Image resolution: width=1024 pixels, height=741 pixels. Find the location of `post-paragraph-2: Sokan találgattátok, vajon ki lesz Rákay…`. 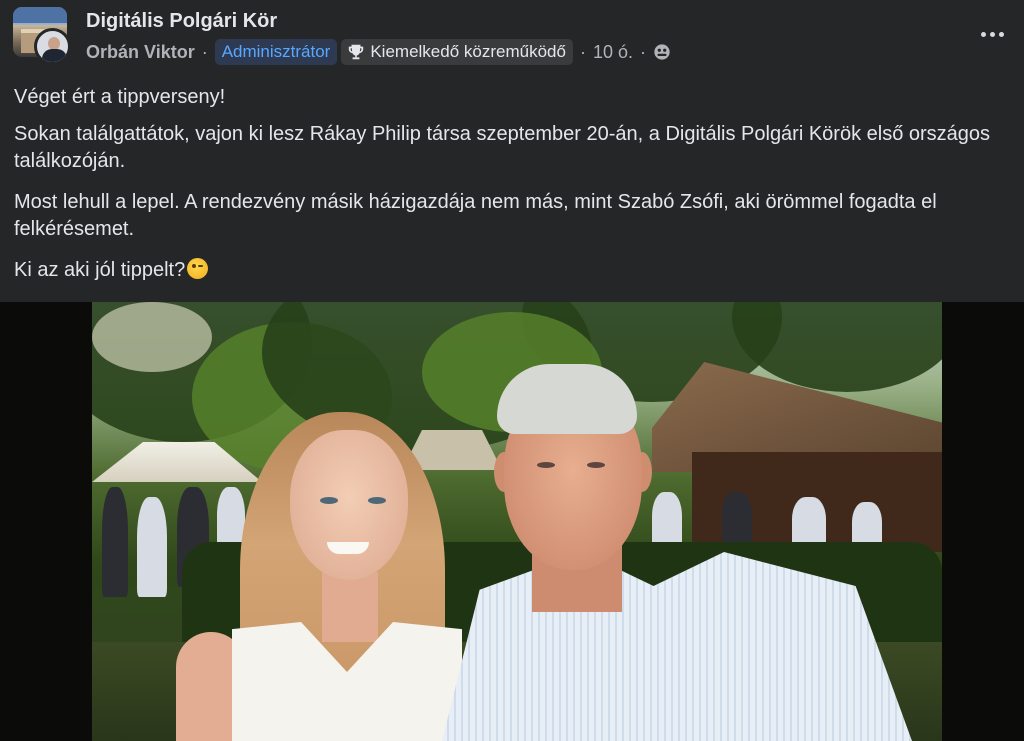

post-paragraph-2: Sokan találgattátok, vajon ki lesz Rákay… is located at coordinates (502, 147).